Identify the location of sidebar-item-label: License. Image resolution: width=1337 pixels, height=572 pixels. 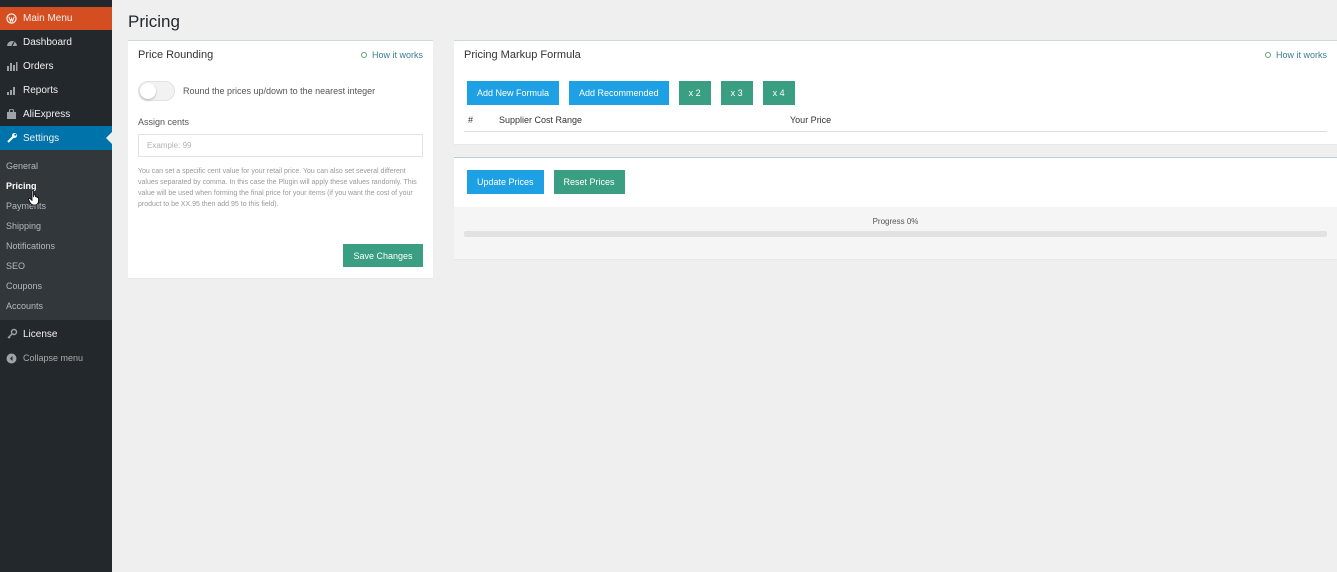
(40, 334).